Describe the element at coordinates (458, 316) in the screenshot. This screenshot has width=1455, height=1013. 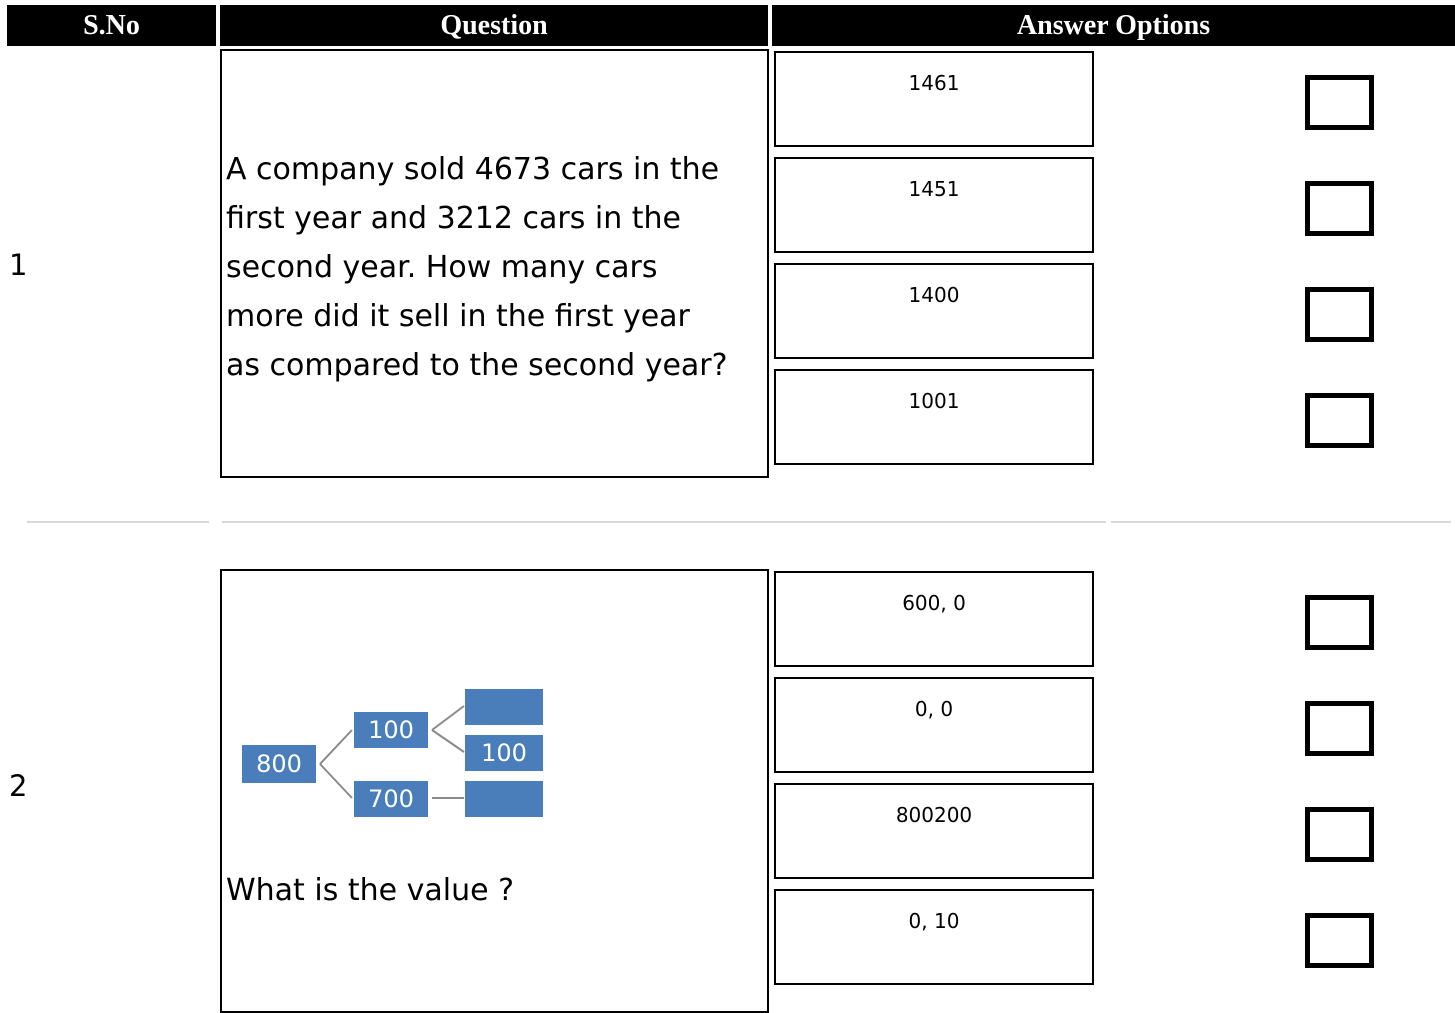
I see `question-1-line: more did it sell in the first year` at that location.